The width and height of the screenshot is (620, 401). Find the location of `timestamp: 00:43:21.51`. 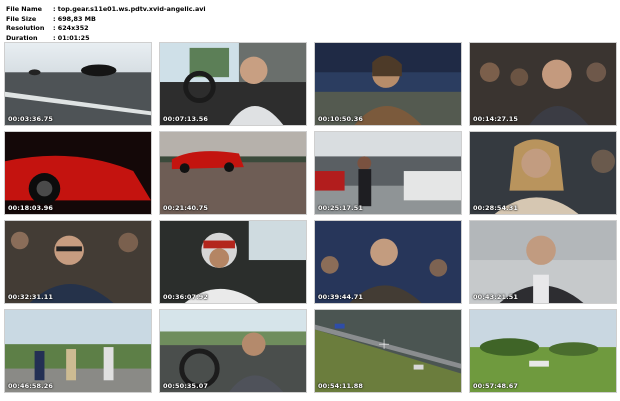

timestamp: 00:43:21.51 is located at coordinates (495, 297).